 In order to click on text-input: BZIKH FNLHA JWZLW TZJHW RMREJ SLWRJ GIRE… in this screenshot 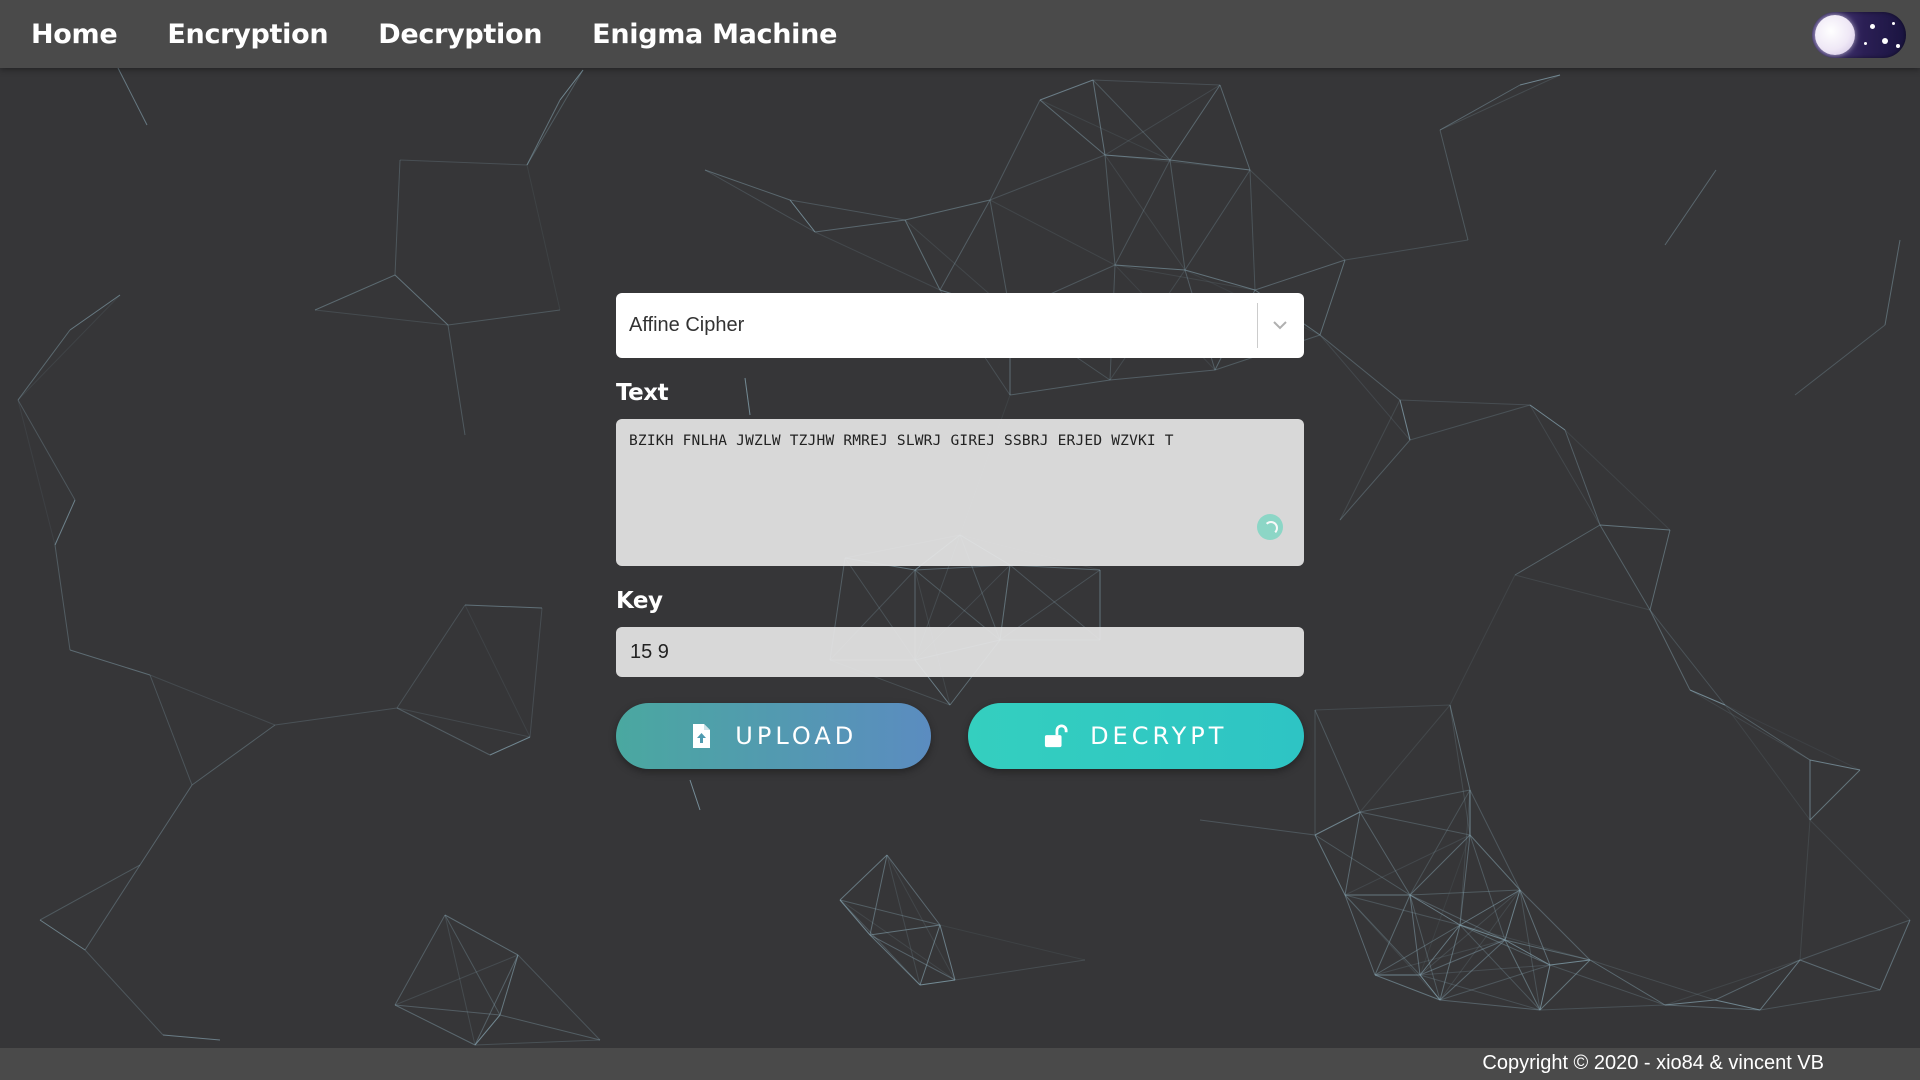, I will do `click(960, 492)`.